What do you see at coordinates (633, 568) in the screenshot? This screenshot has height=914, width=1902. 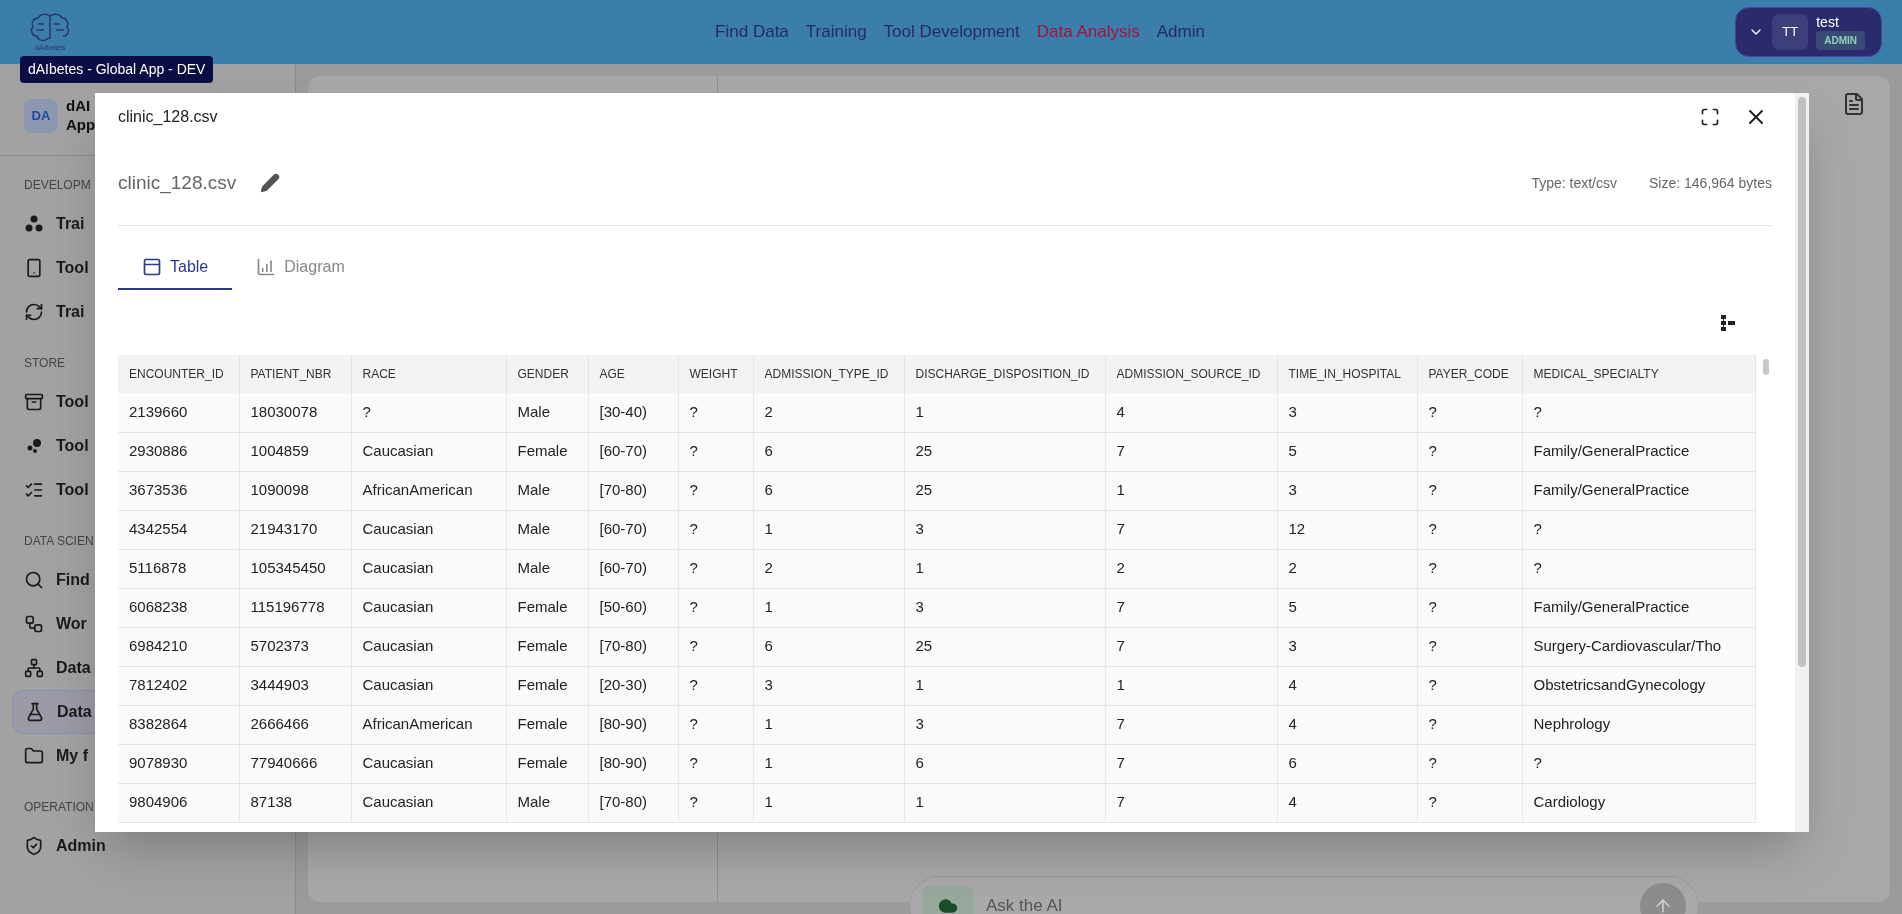 I see `table-cell: [60-70)` at bounding box center [633, 568].